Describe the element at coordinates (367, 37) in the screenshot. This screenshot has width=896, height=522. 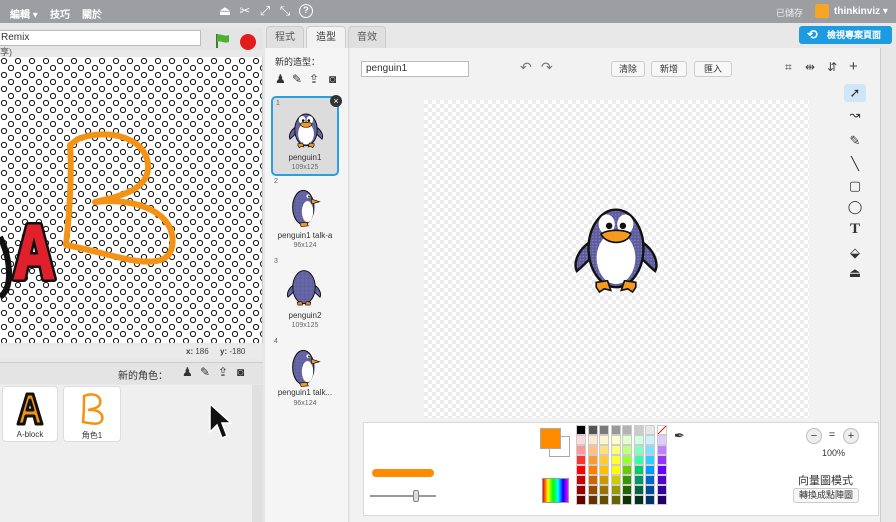
I see `tab-sounds: 音效` at that location.